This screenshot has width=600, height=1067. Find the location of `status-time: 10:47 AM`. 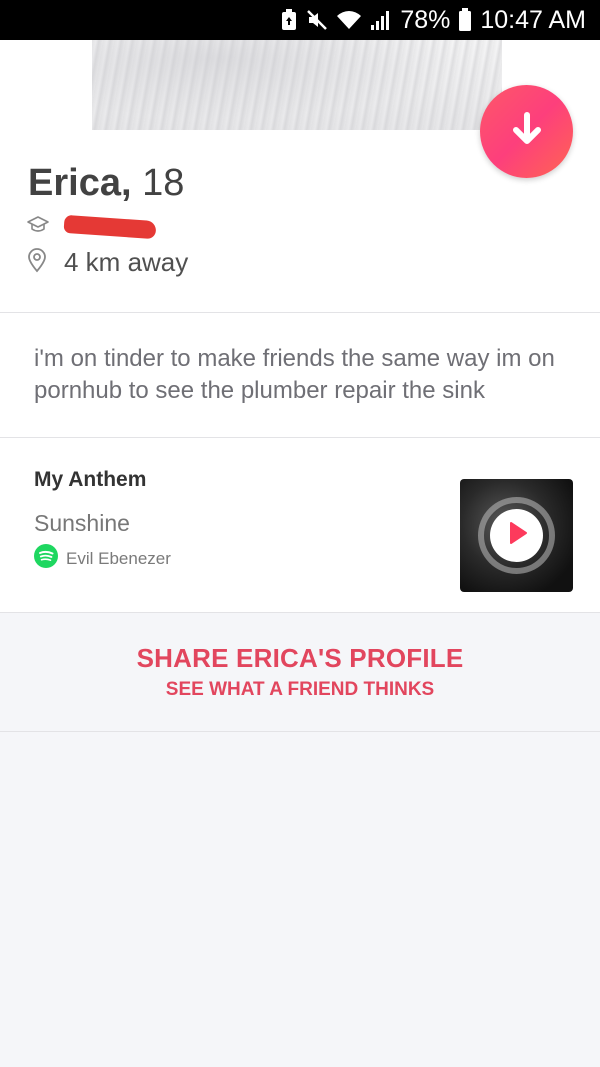

status-time: 10:47 AM is located at coordinates (533, 19).